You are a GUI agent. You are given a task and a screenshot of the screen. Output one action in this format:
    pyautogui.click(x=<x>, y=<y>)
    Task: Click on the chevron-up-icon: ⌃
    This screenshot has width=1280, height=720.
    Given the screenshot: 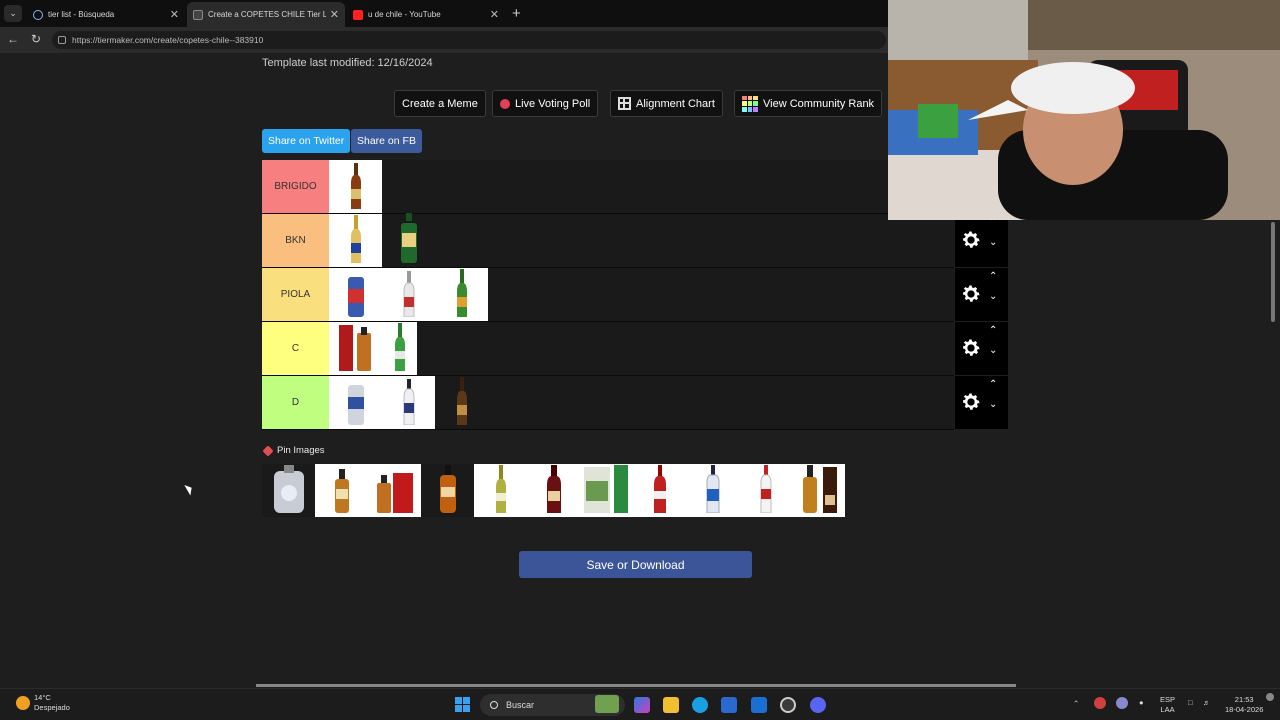 What is the action you would take?
    pyautogui.click(x=1076, y=704)
    